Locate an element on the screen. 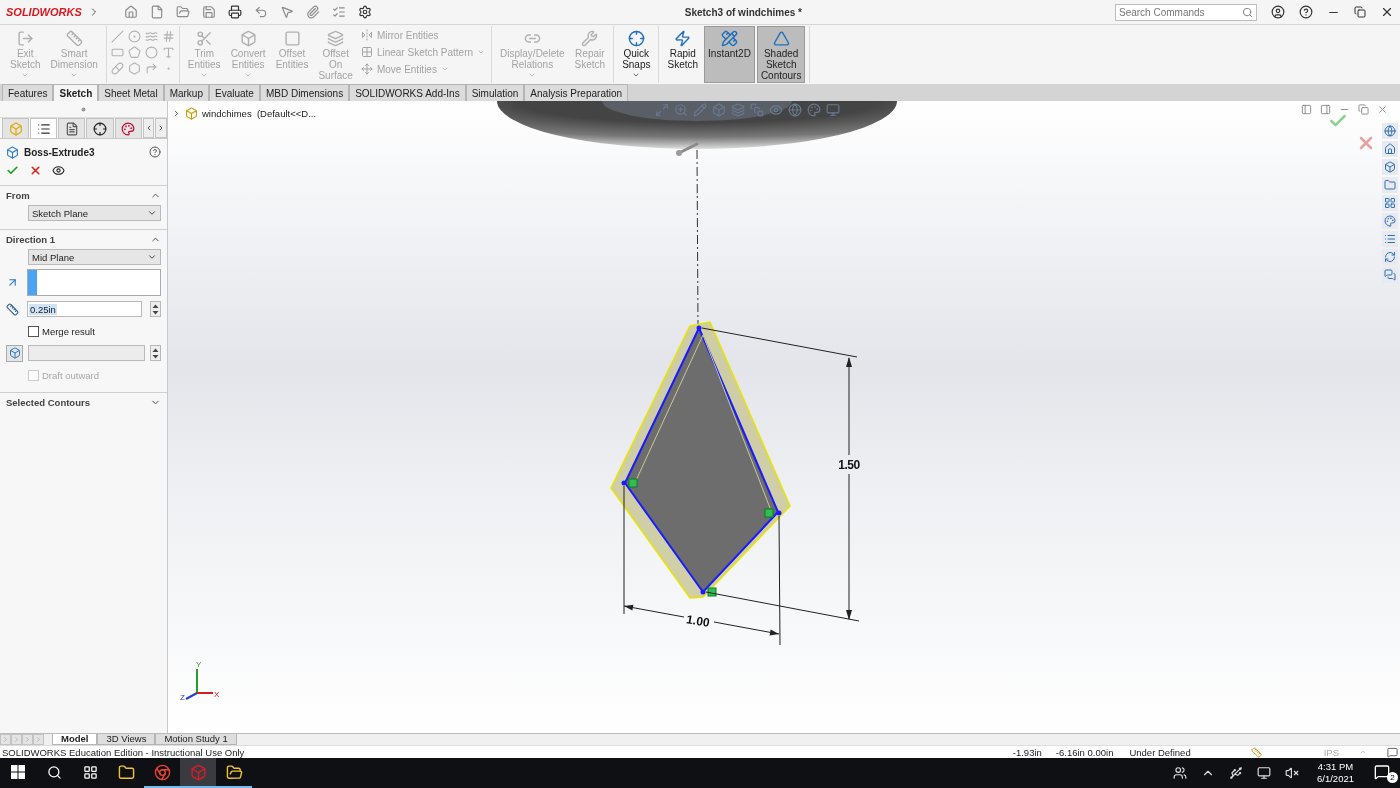 The height and width of the screenshot is (788, 1400). relation-icon is located at coordinates (769, 513).